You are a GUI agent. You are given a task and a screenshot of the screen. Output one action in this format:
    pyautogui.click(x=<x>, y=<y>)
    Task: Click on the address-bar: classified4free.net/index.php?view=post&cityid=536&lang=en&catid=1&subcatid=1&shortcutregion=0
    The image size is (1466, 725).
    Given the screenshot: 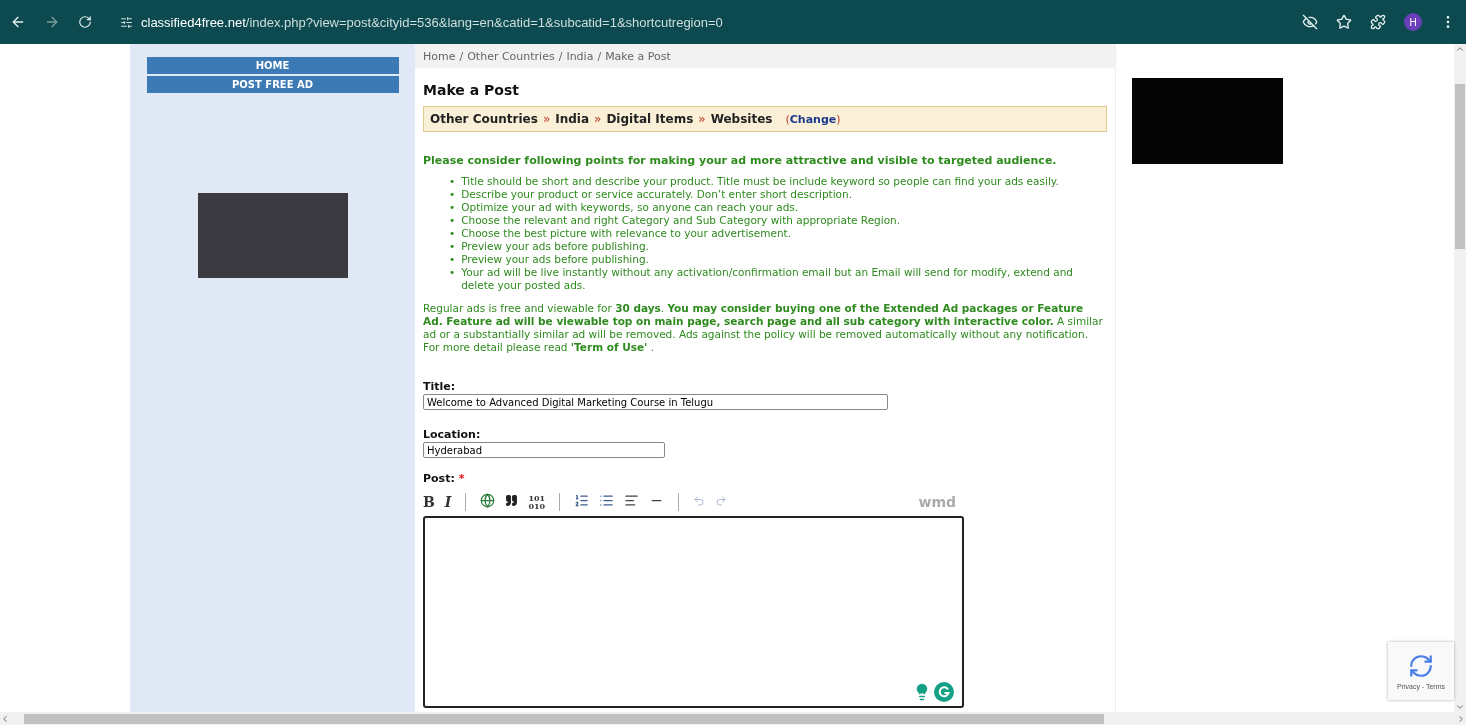 What is the action you would take?
    pyautogui.click(x=697, y=22)
    